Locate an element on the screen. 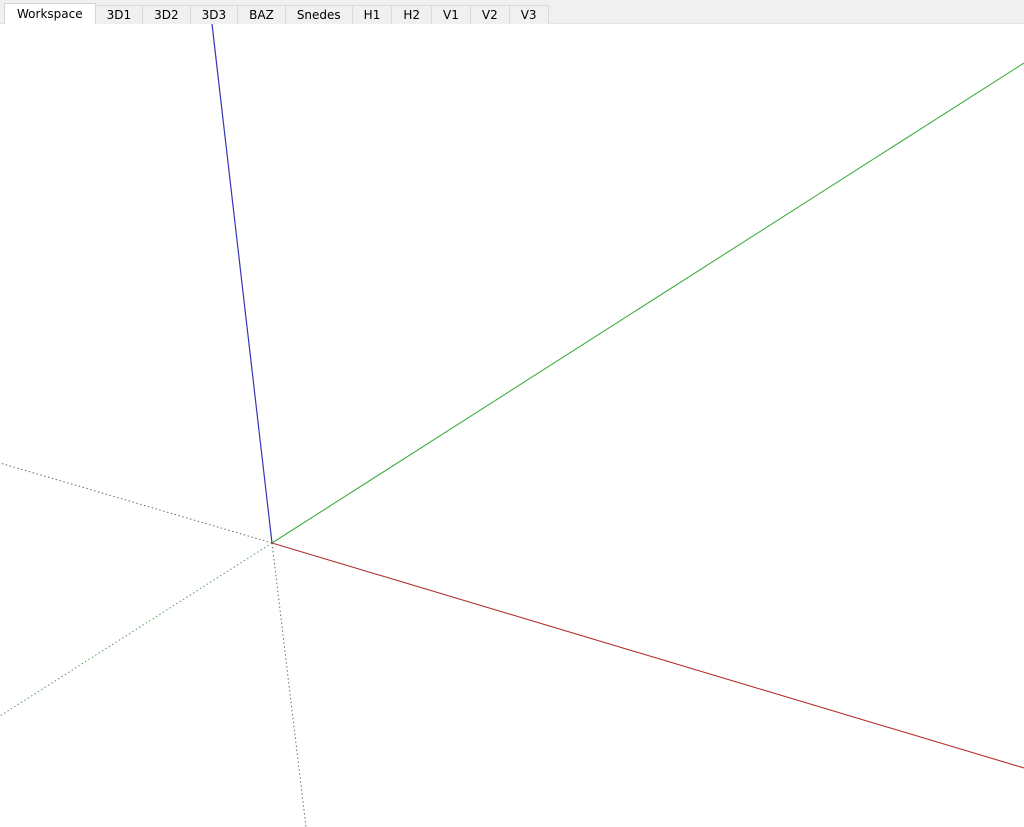 The image size is (1024, 827). negative-z-axis is located at coordinates (289, 684).